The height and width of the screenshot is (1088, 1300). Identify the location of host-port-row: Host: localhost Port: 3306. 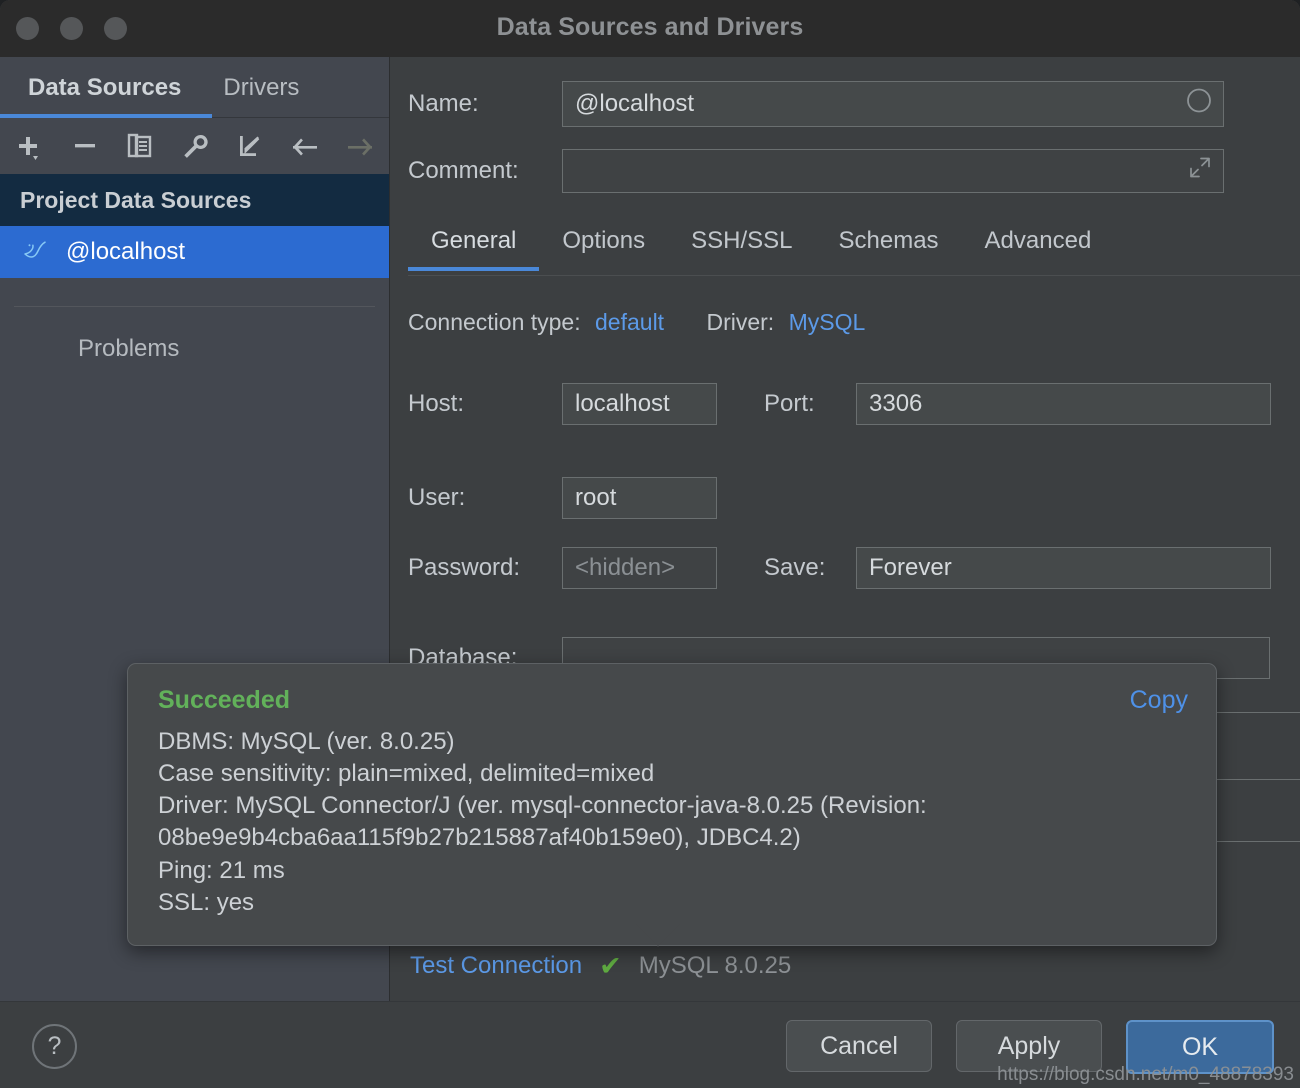
(839, 404).